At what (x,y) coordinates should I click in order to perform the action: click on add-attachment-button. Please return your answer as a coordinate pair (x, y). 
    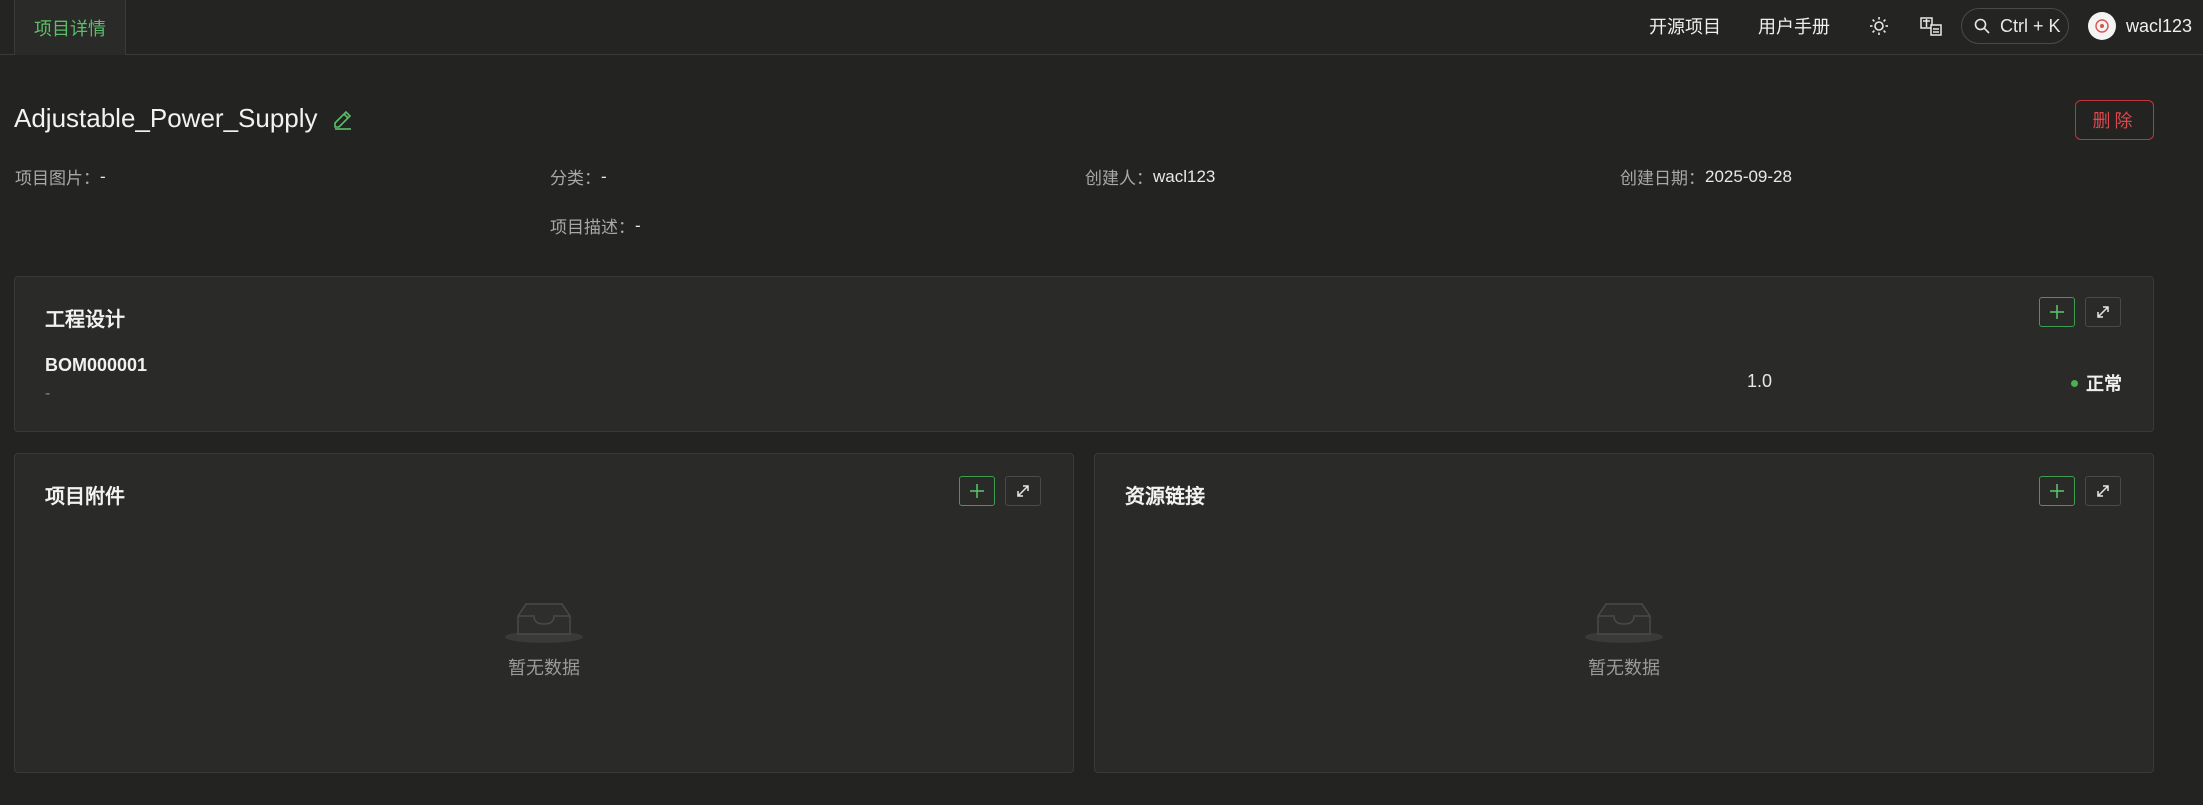
    Looking at the image, I should click on (977, 491).